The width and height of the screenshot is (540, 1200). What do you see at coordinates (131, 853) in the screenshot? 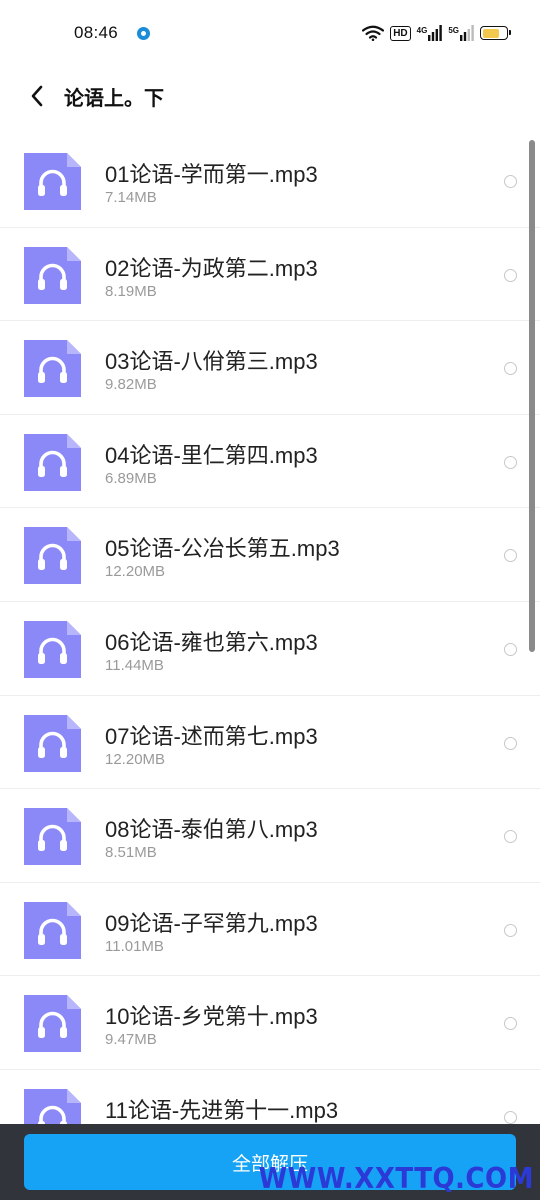
I see `file-size: 8.51MB` at bounding box center [131, 853].